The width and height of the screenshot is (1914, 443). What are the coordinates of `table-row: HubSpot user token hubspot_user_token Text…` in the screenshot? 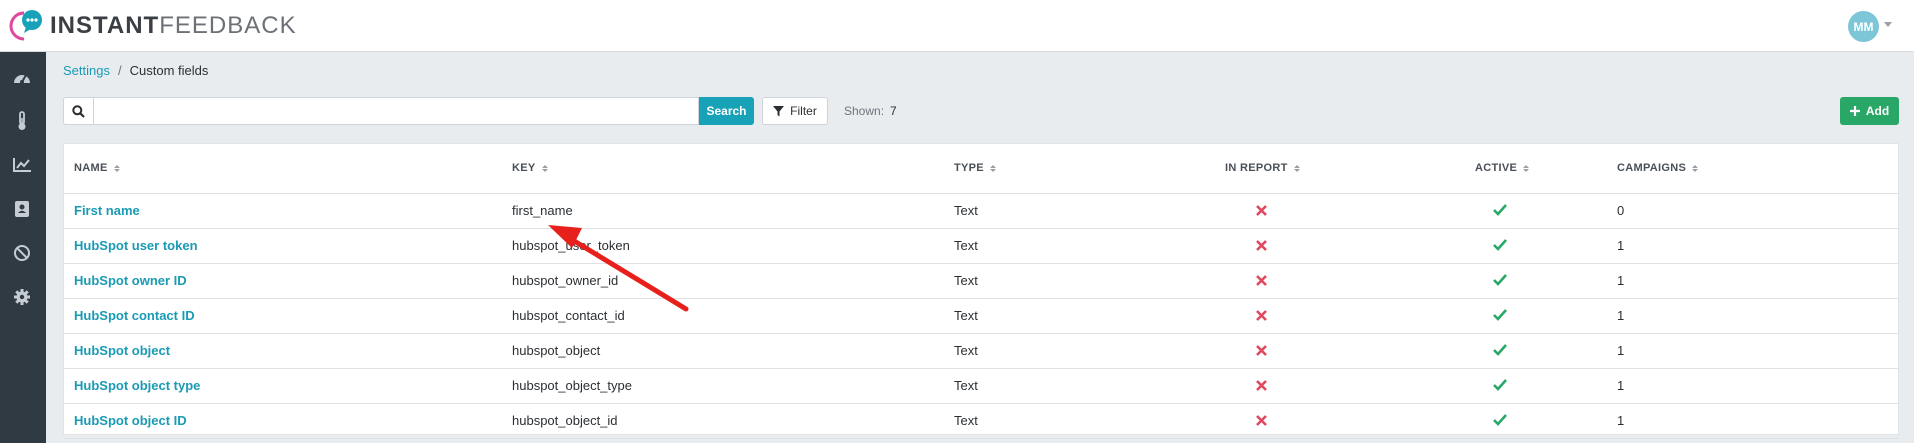 It's located at (981, 246).